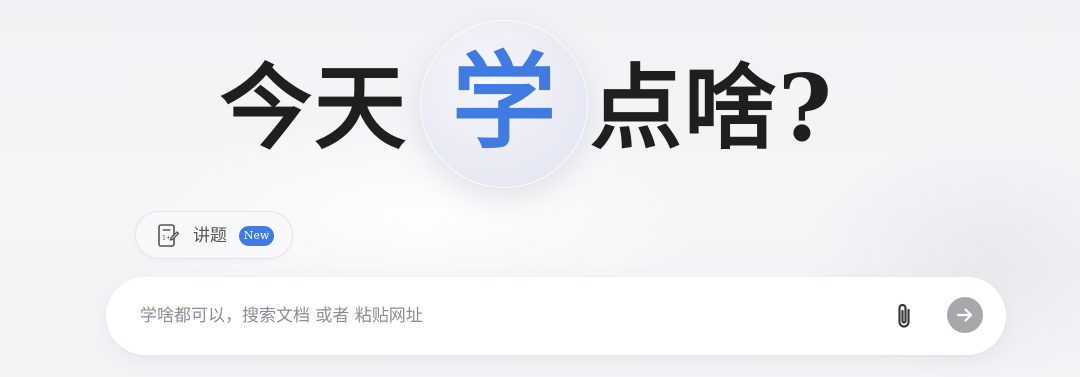 This screenshot has height=377, width=1080. What do you see at coordinates (314, 108) in the screenshot?
I see `headline-left-text: 今天` at bounding box center [314, 108].